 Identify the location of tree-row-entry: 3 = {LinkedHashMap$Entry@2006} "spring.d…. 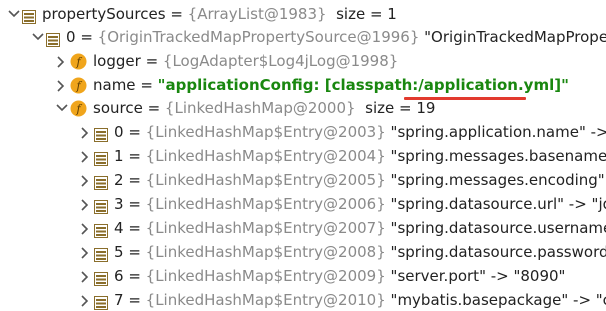
(342, 204).